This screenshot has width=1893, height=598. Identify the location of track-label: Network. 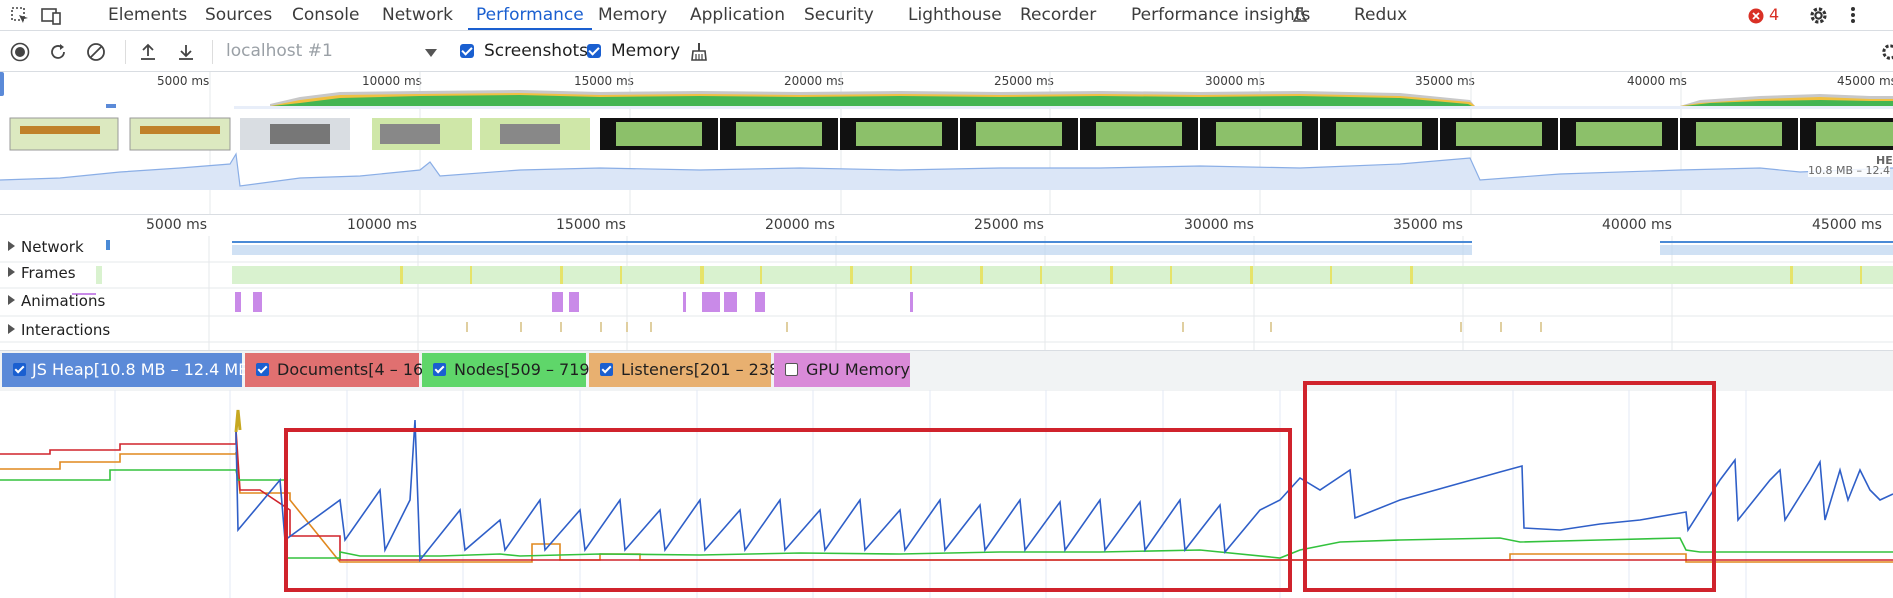
(52, 247).